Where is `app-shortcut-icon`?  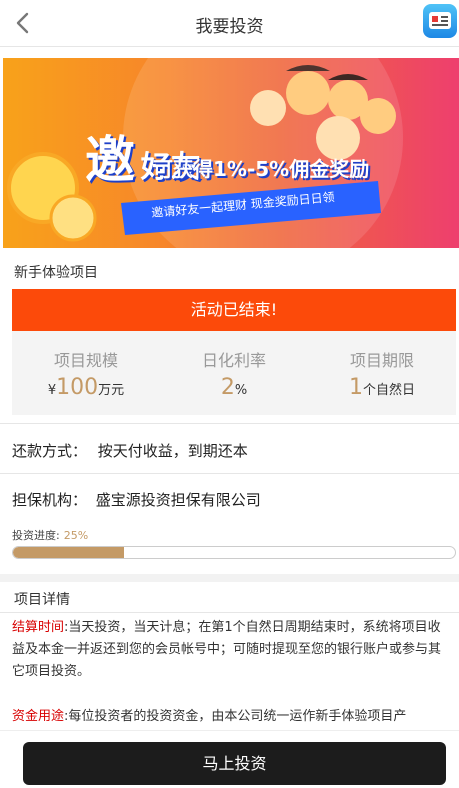
app-shortcut-icon is located at coordinates (440, 21).